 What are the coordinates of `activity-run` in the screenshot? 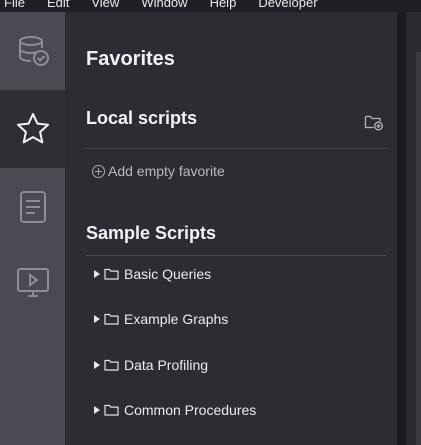 It's located at (32, 283).